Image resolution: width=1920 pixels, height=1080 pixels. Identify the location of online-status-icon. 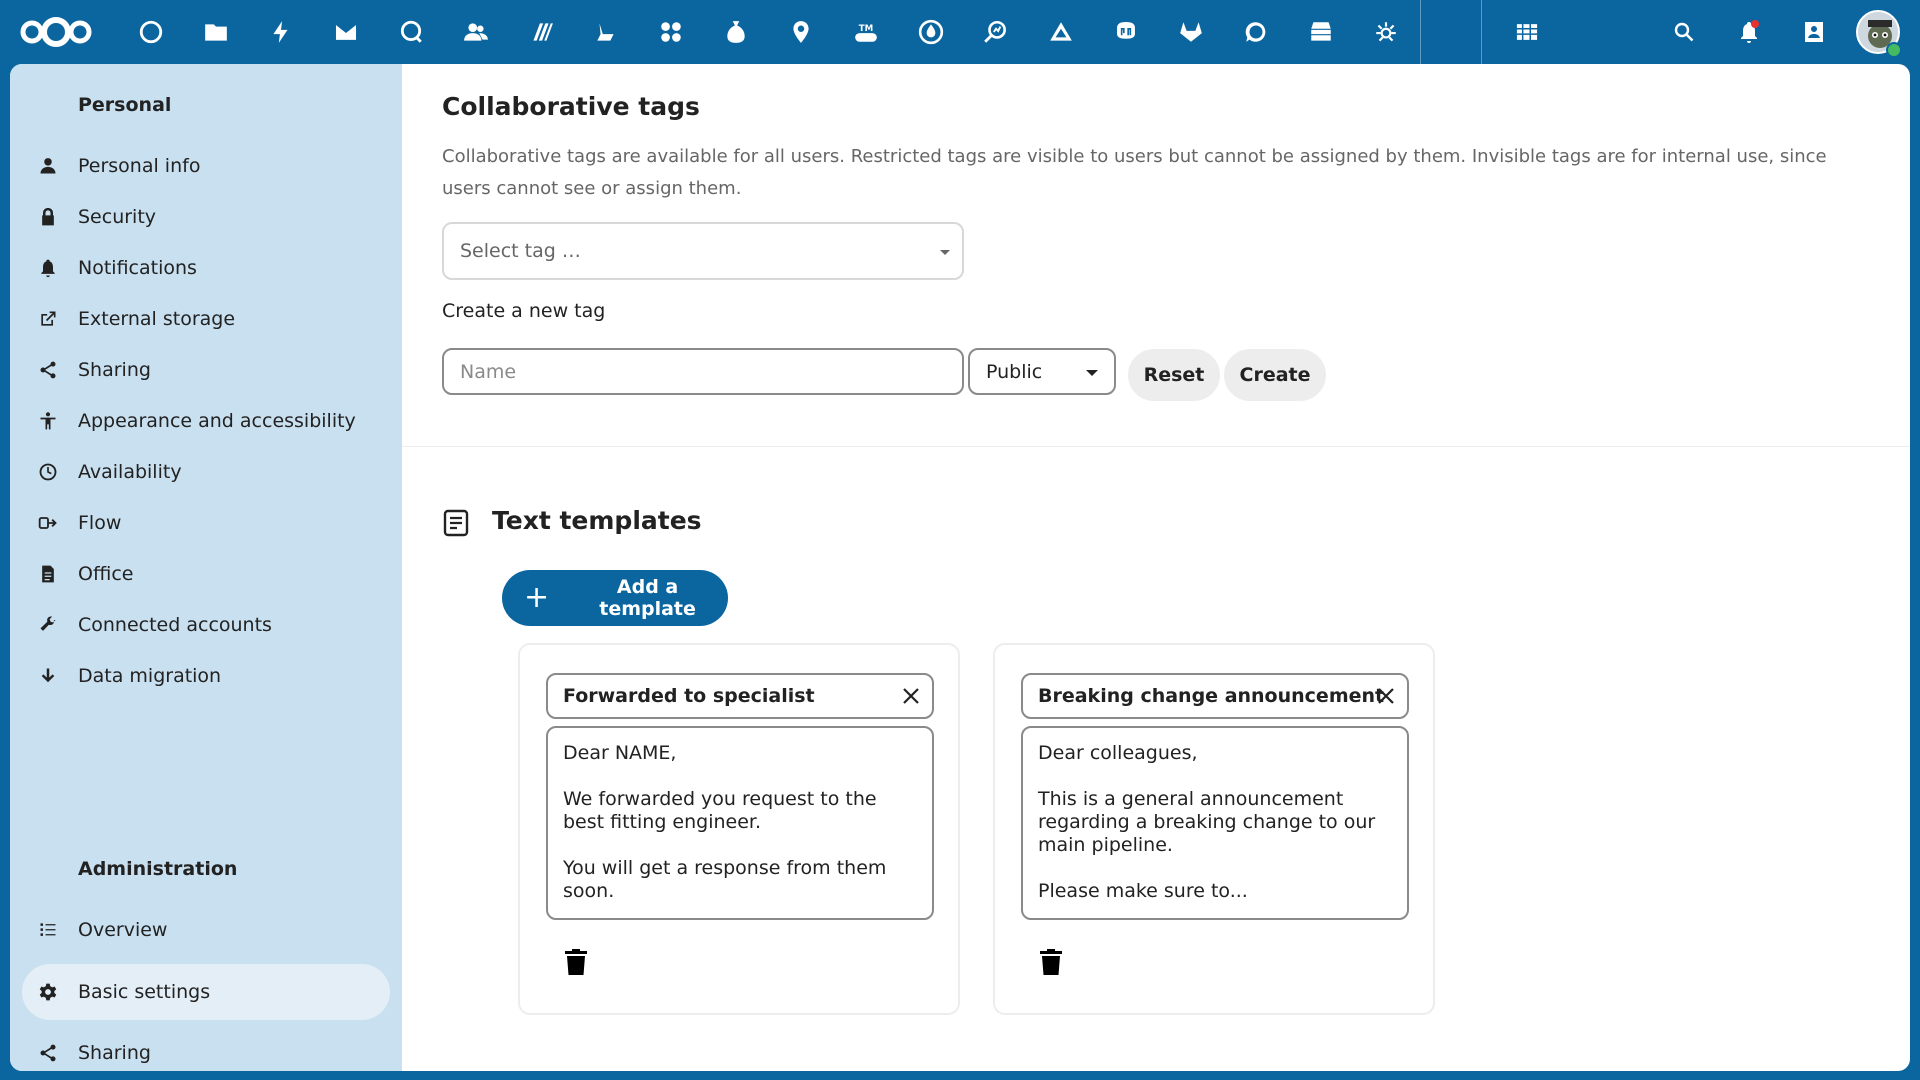
(1894, 50).